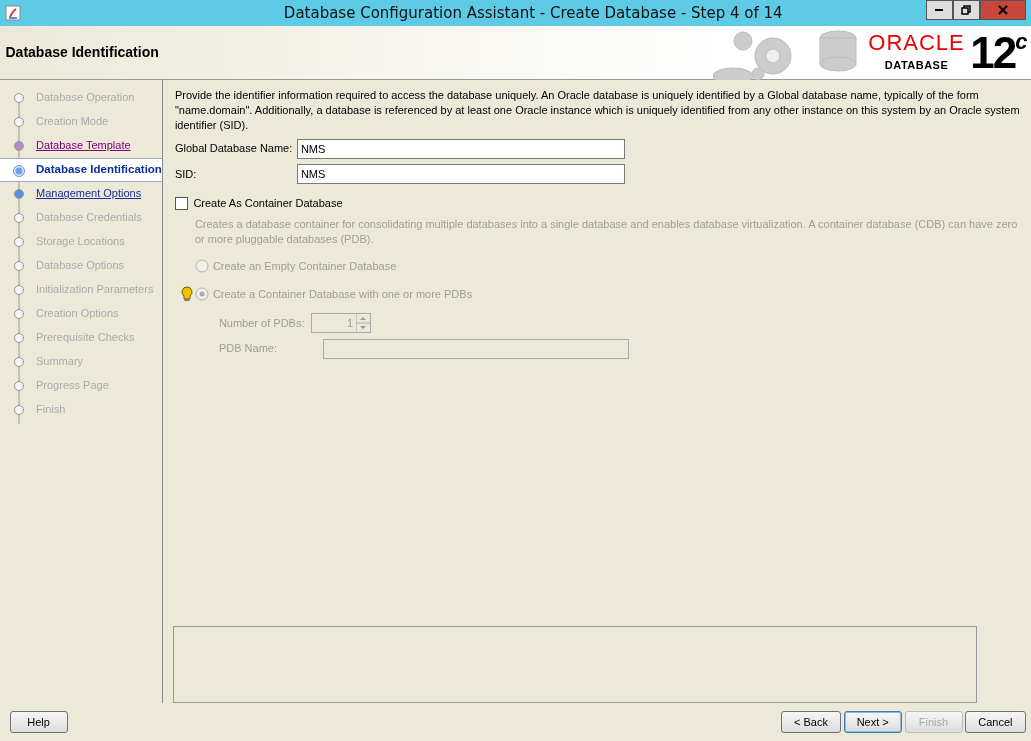 This screenshot has width=1031, height=741. I want to click on product-name: DATABASE, so click(916, 65).